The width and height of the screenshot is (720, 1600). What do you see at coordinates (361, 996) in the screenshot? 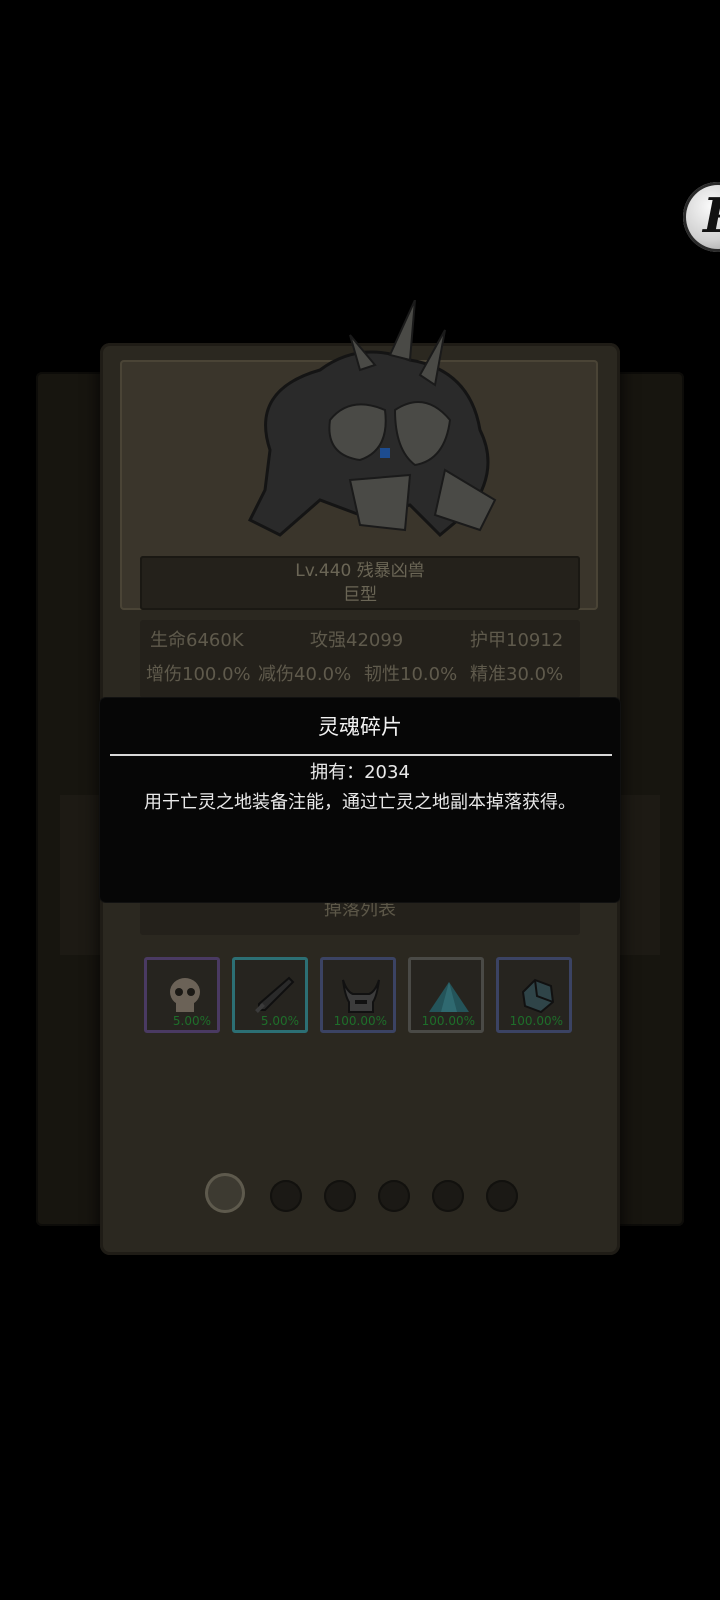
I see `horned-helmet-icon` at bounding box center [361, 996].